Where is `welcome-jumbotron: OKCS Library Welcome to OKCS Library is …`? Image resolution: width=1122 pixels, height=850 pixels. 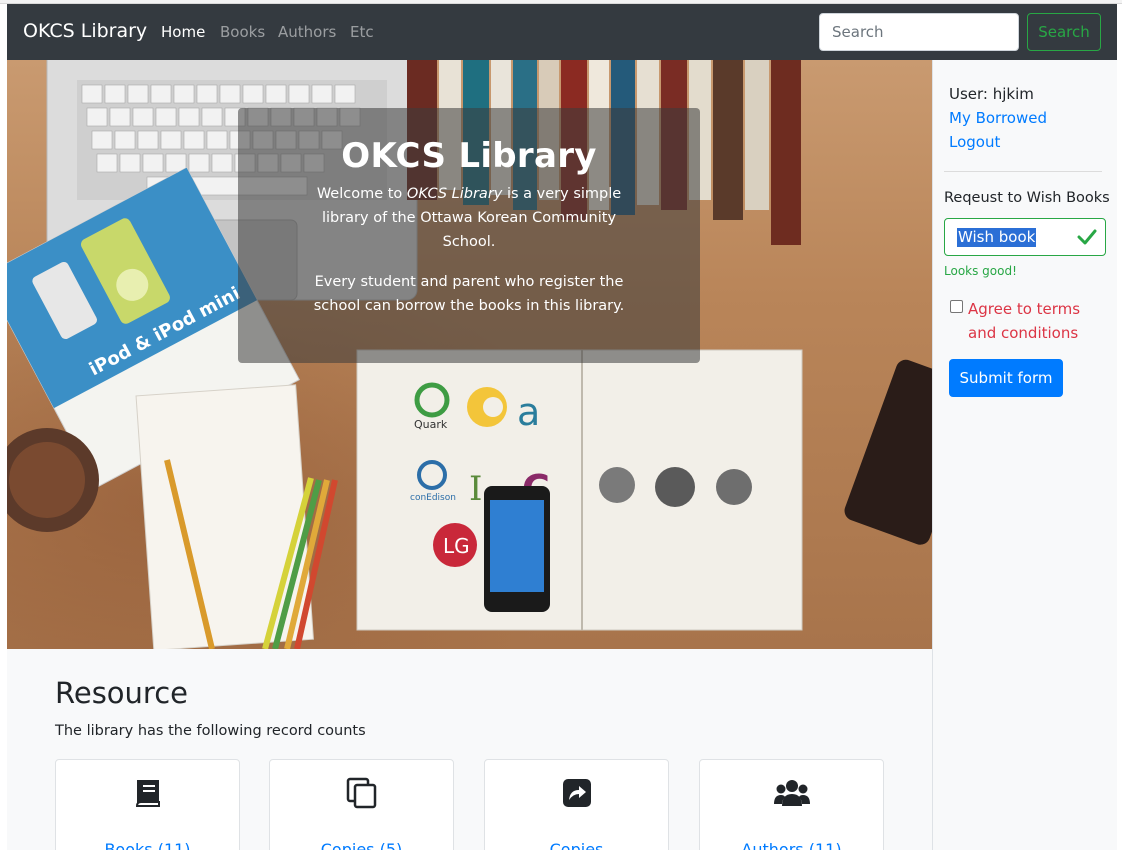
welcome-jumbotron: OKCS Library Welcome to OKCS Library is … is located at coordinates (469, 235).